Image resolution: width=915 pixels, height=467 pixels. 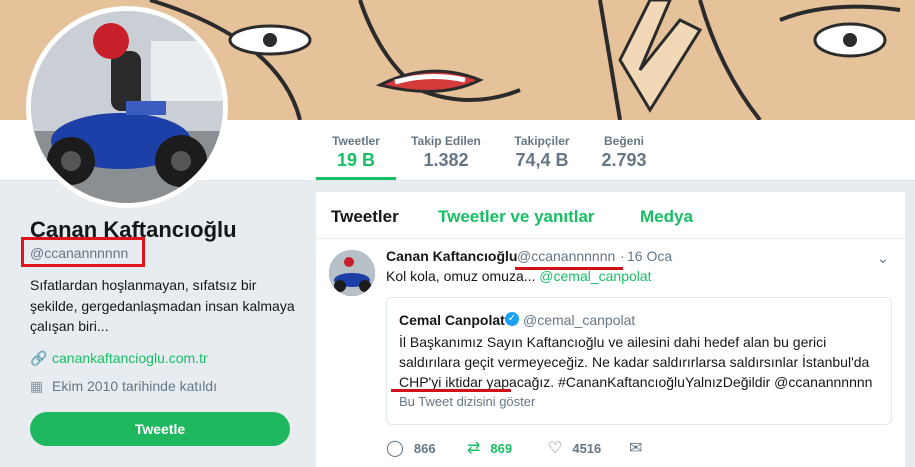 I want to click on profile-handle: @ccanannnnnn, so click(x=79, y=253).